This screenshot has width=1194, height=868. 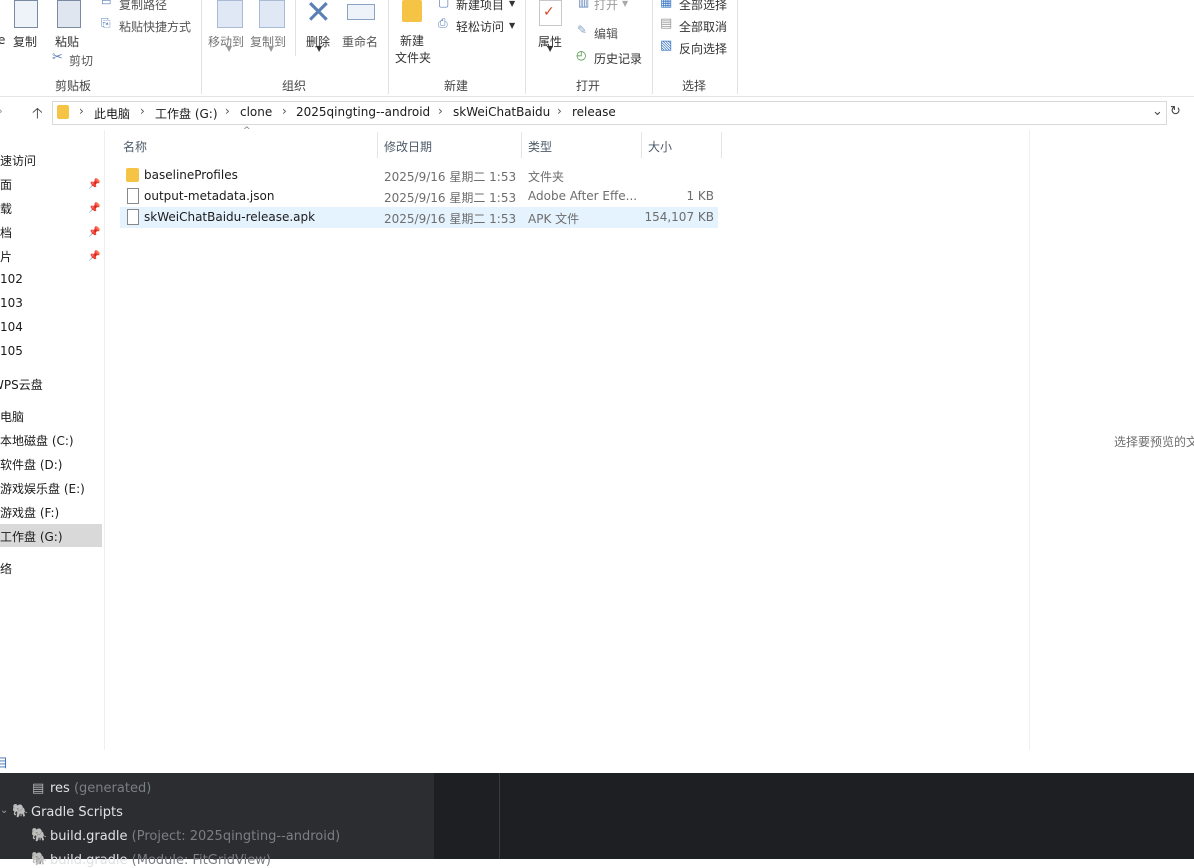 What do you see at coordinates (666, 45) in the screenshot?
I see `invert-selection-icon: ▧` at bounding box center [666, 45].